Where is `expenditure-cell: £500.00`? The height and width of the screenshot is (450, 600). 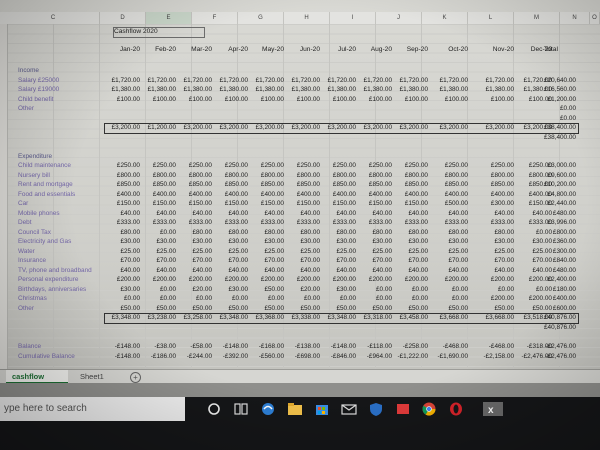
expenditure-cell: £500.00 is located at coordinates (451, 203).